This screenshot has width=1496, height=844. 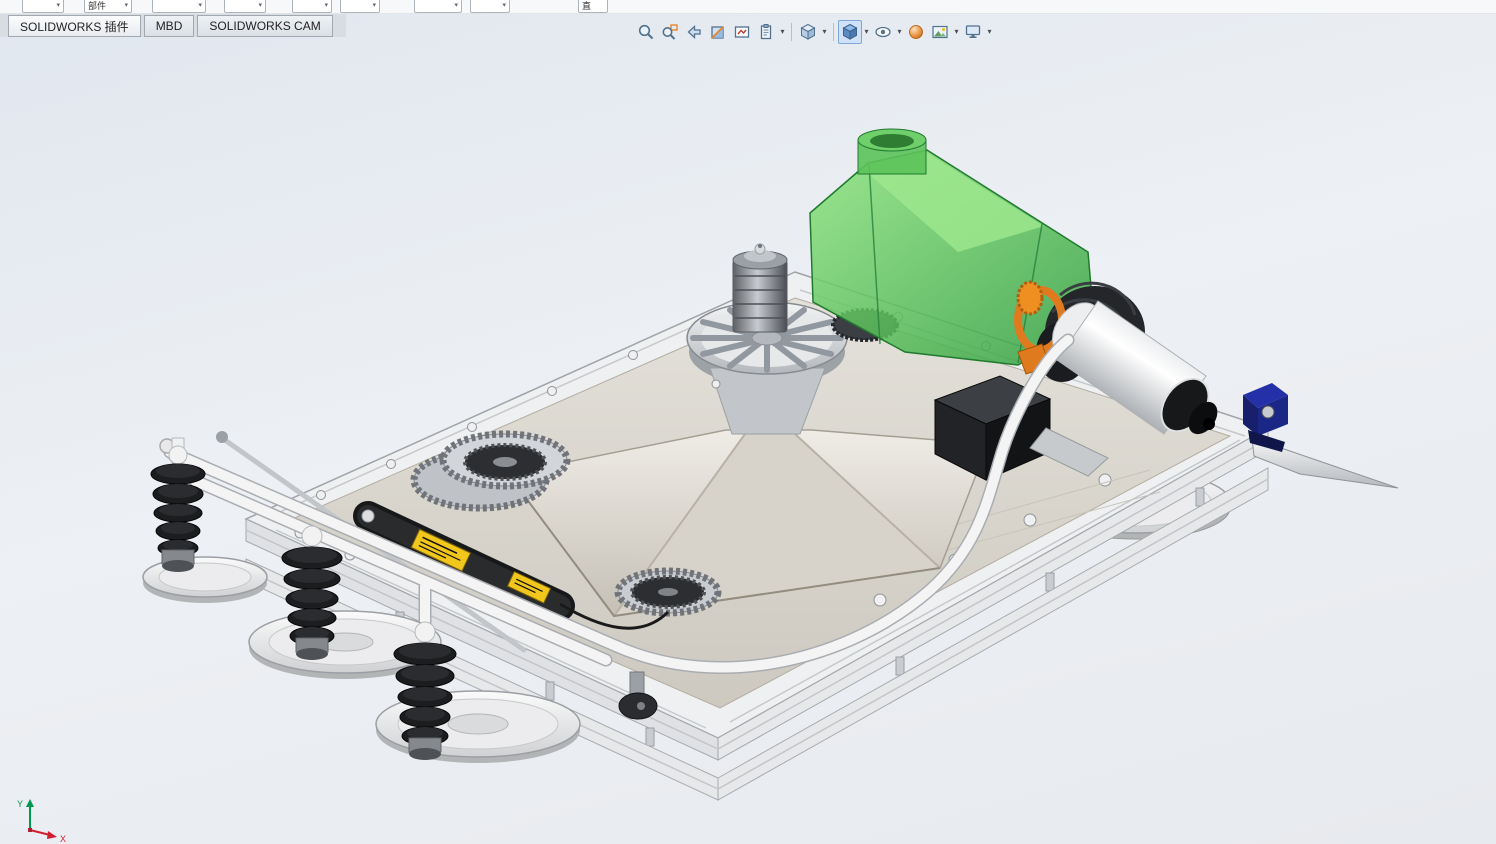 I want to click on annotations-button, so click(x=766, y=32).